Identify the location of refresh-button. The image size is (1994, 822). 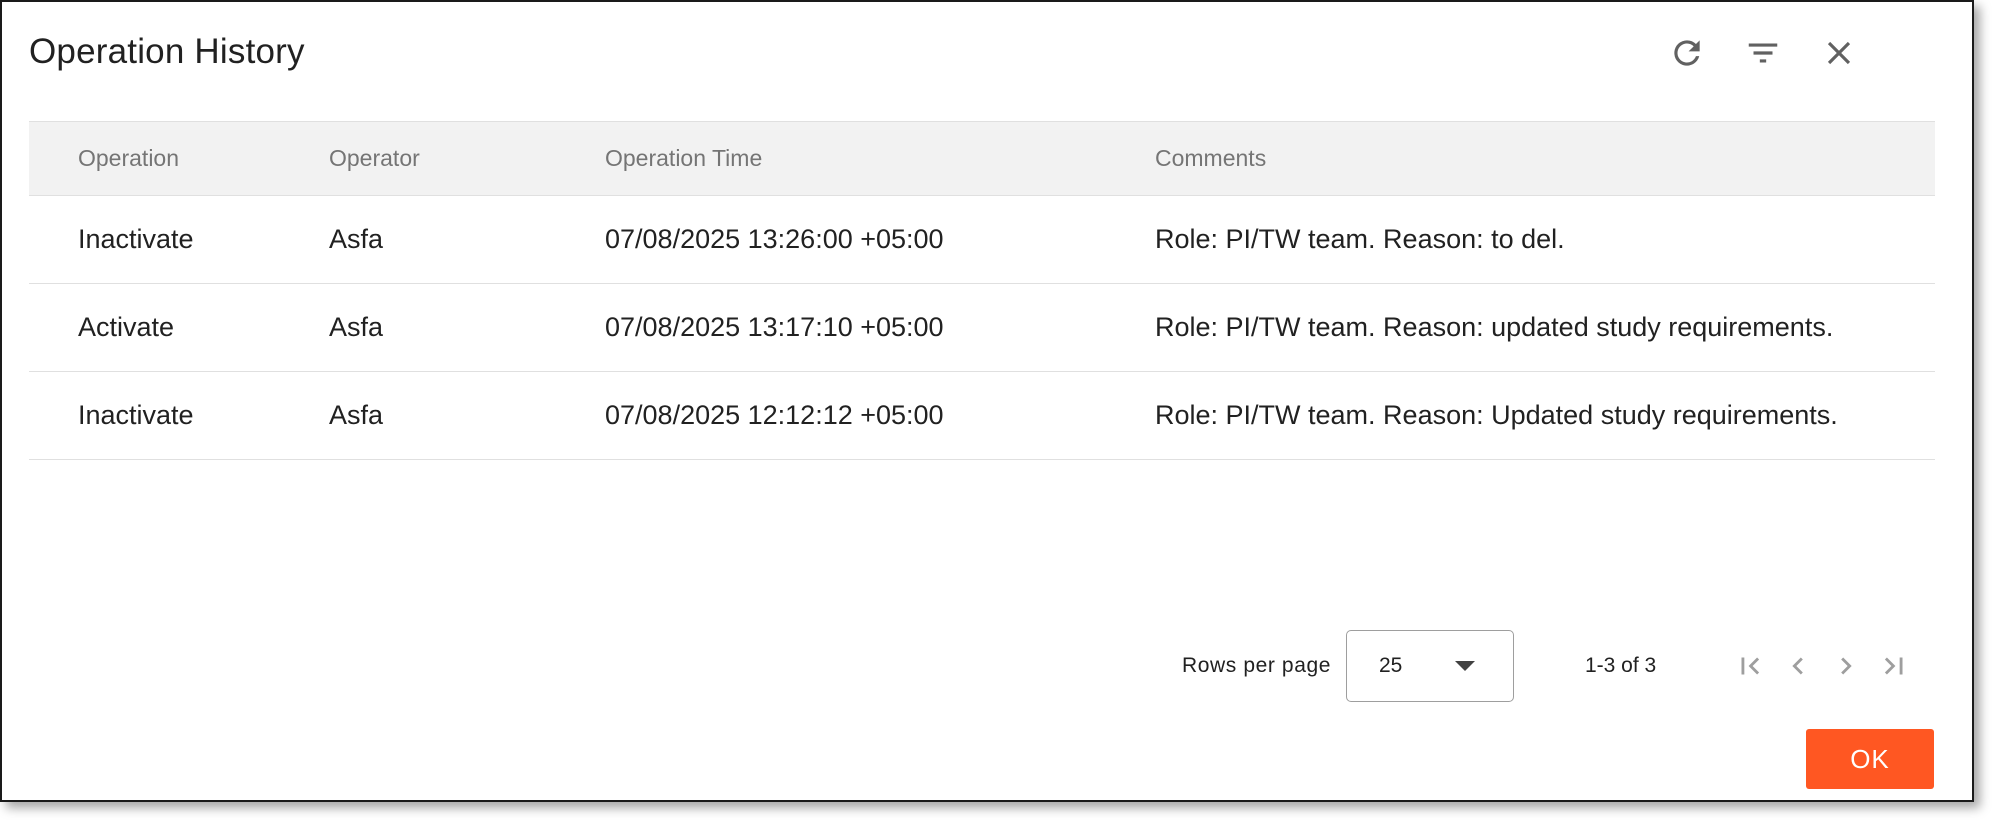
(1687, 53).